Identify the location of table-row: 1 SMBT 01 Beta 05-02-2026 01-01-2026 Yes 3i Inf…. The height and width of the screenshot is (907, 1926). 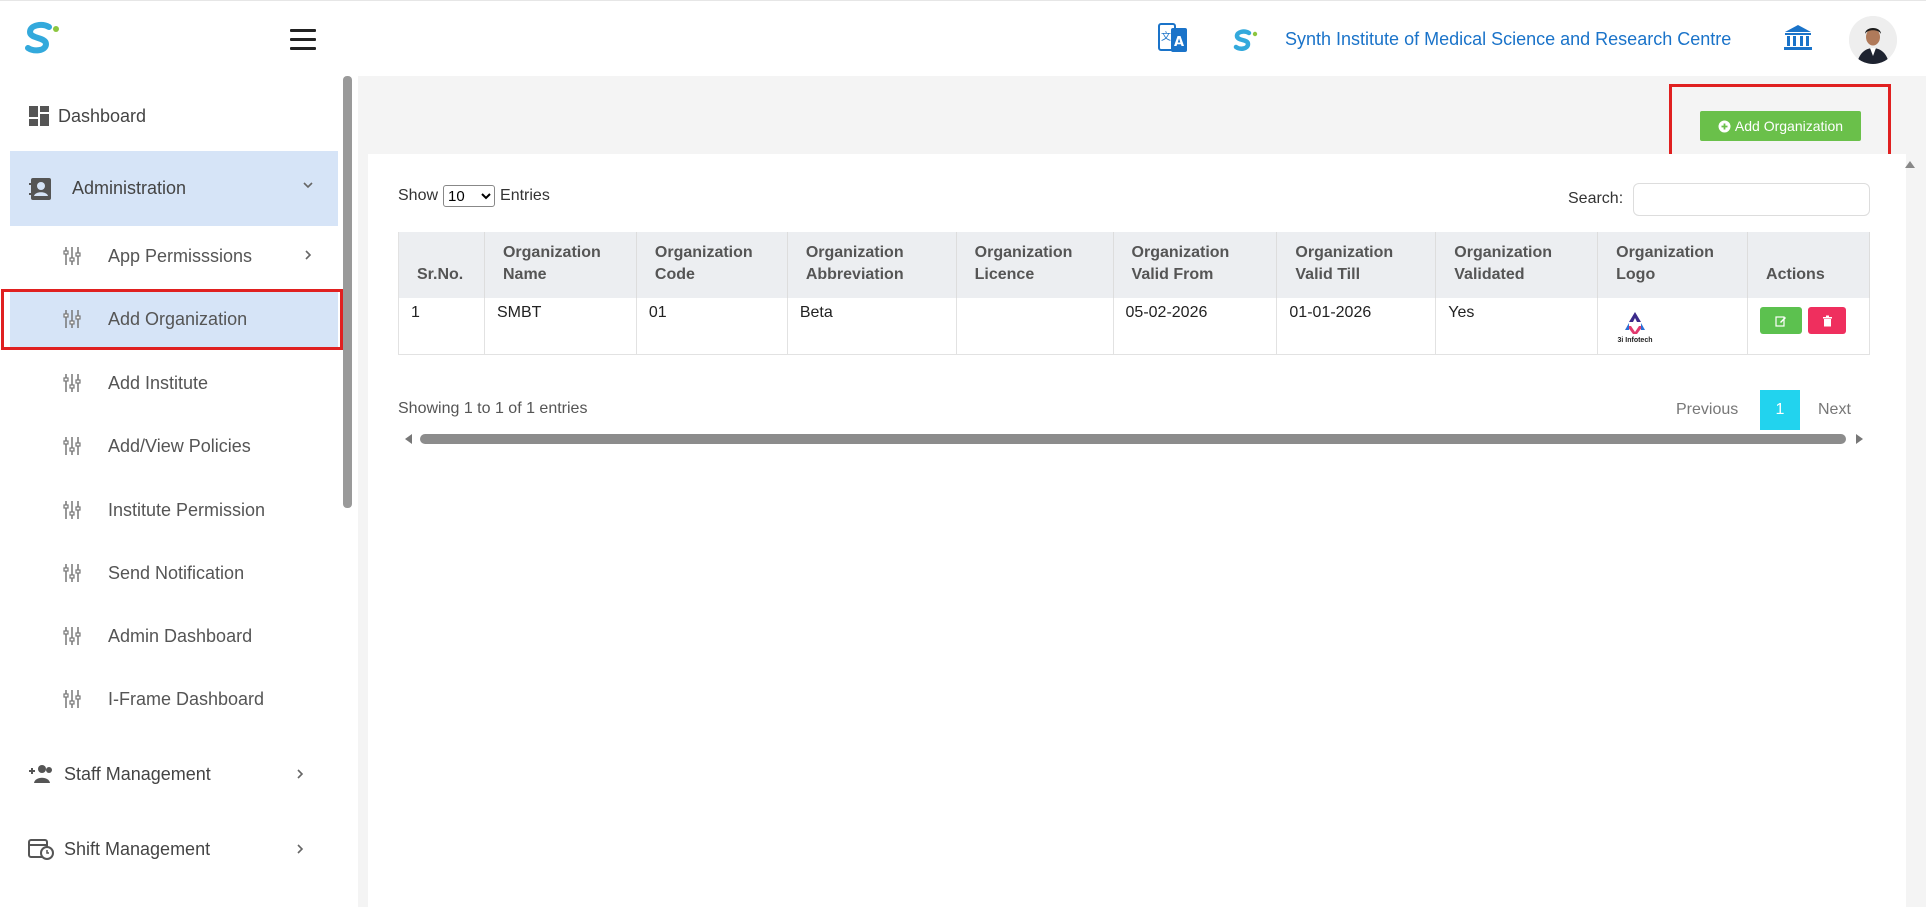
(1134, 326).